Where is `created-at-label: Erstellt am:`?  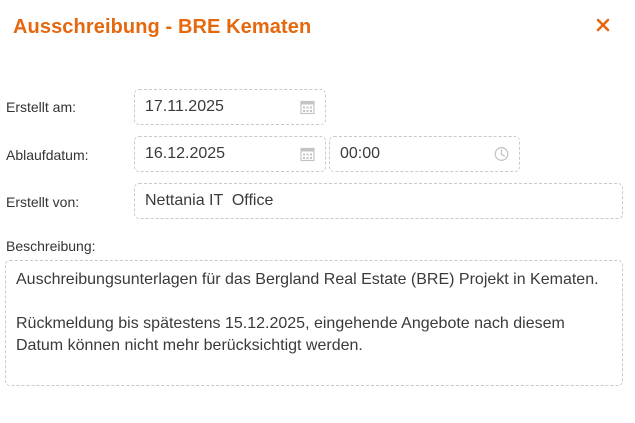
created-at-label: Erstellt am: is located at coordinates (41, 107).